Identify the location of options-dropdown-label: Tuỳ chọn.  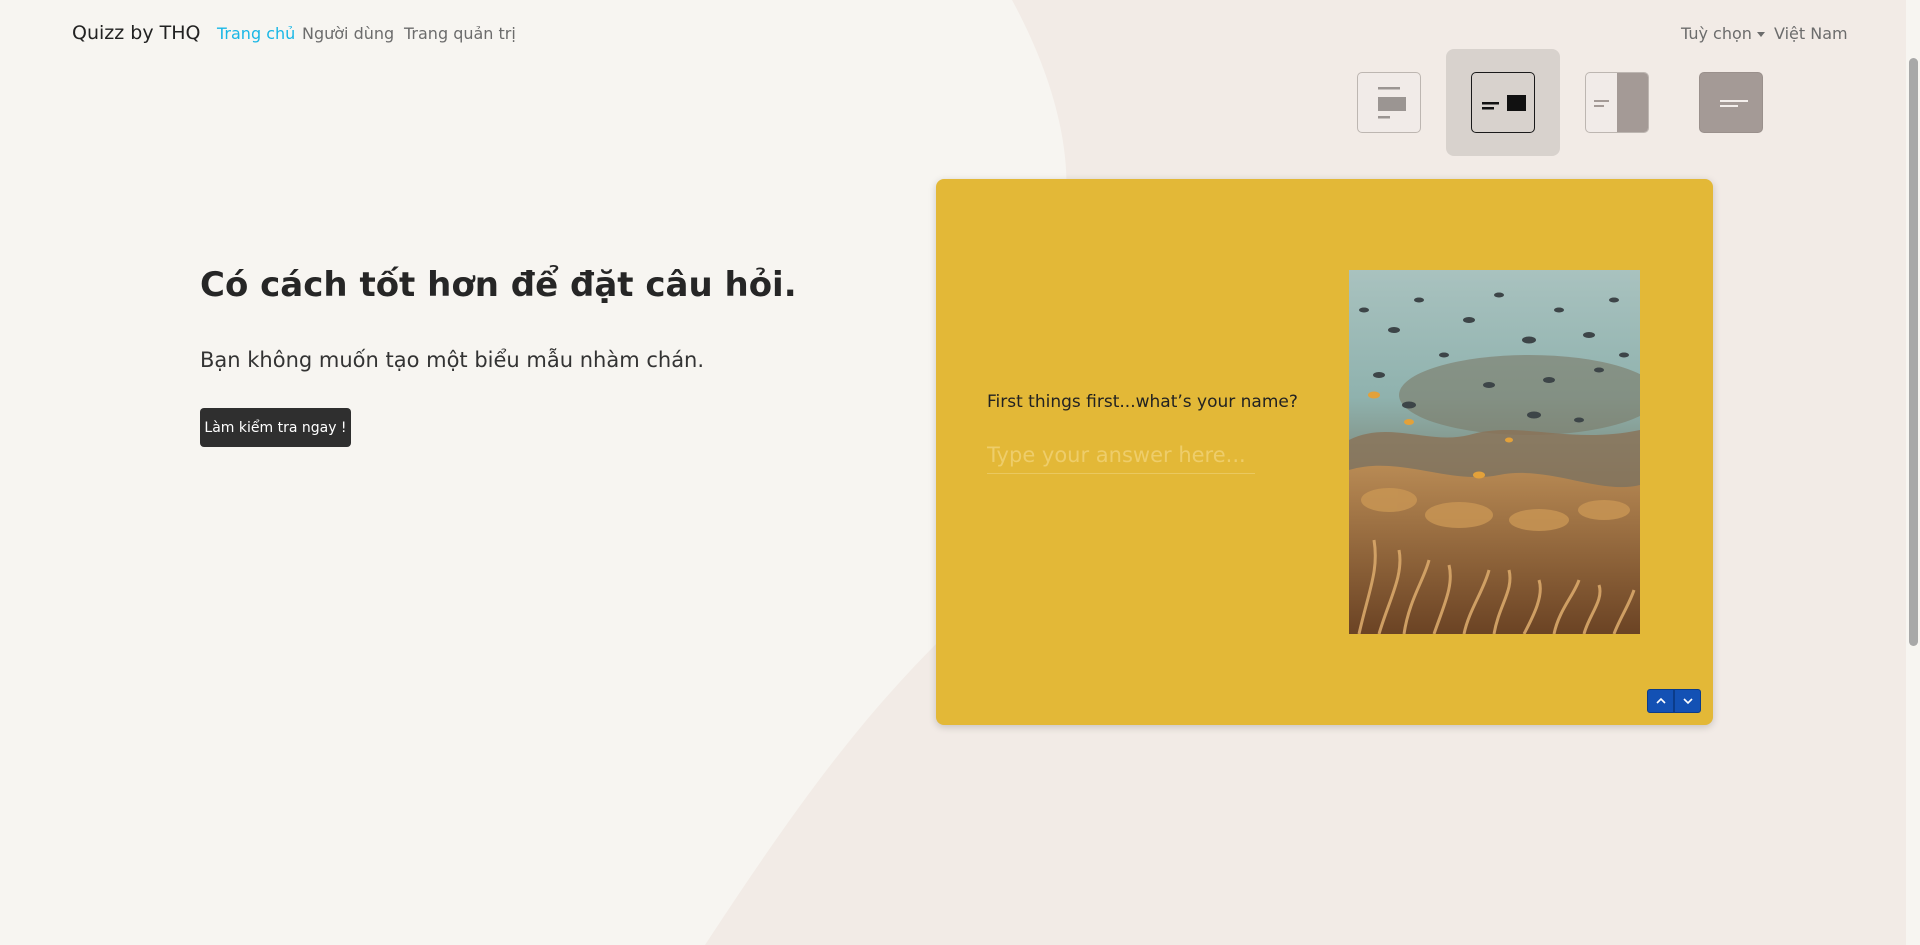
(1716, 33).